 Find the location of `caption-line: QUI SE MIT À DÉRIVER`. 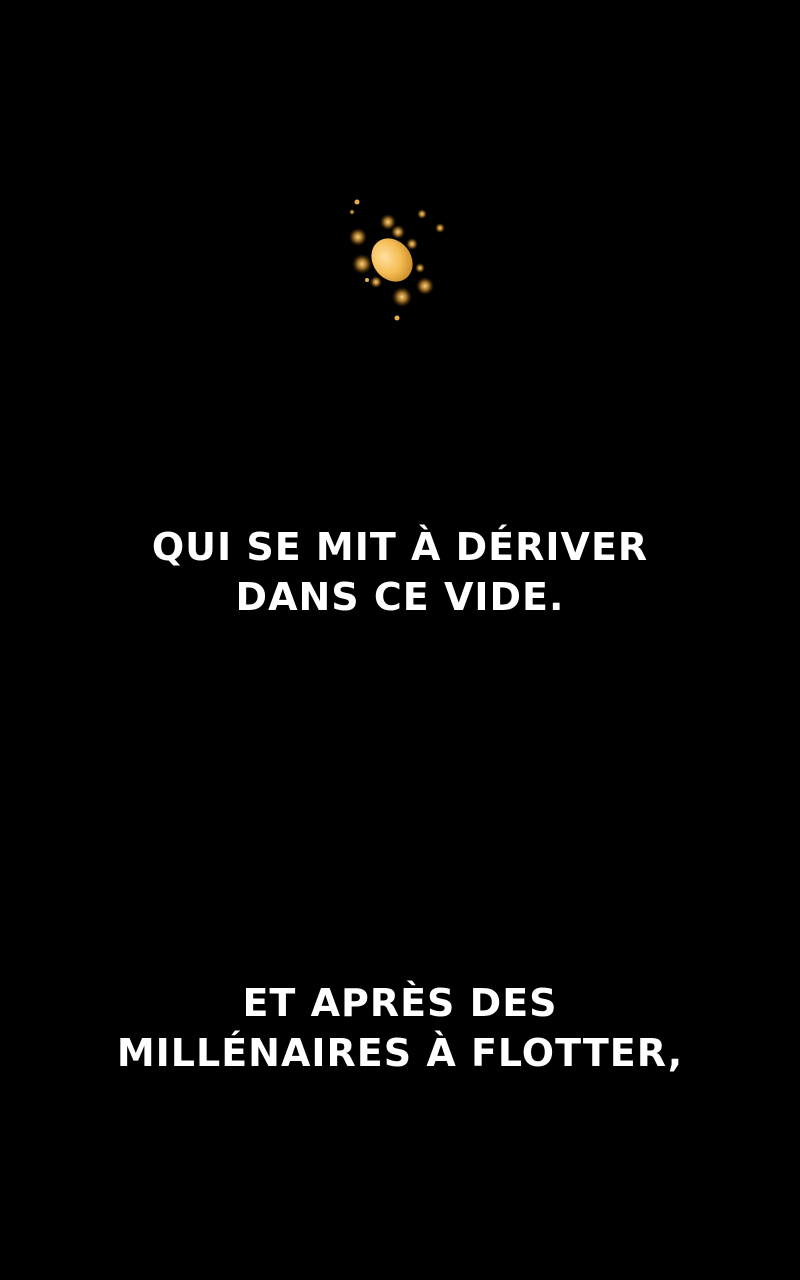

caption-line: QUI SE MIT À DÉRIVER is located at coordinates (400, 547).